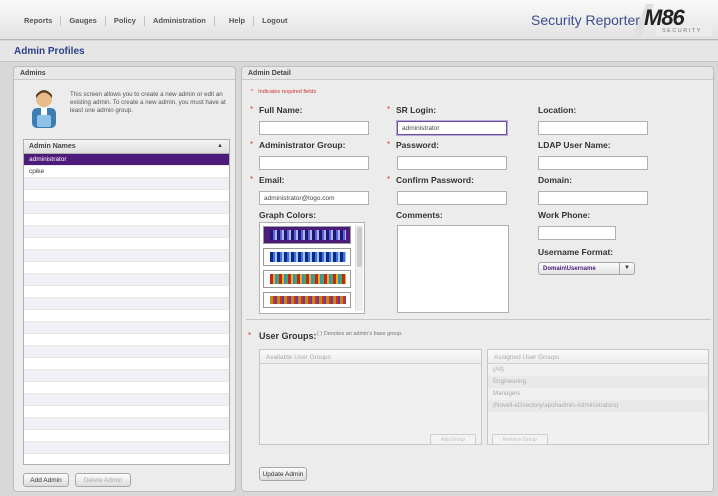 This screenshot has width=718, height=496. What do you see at coordinates (288, 215) in the screenshot?
I see `graph-colors-label: Graph Colors:` at bounding box center [288, 215].